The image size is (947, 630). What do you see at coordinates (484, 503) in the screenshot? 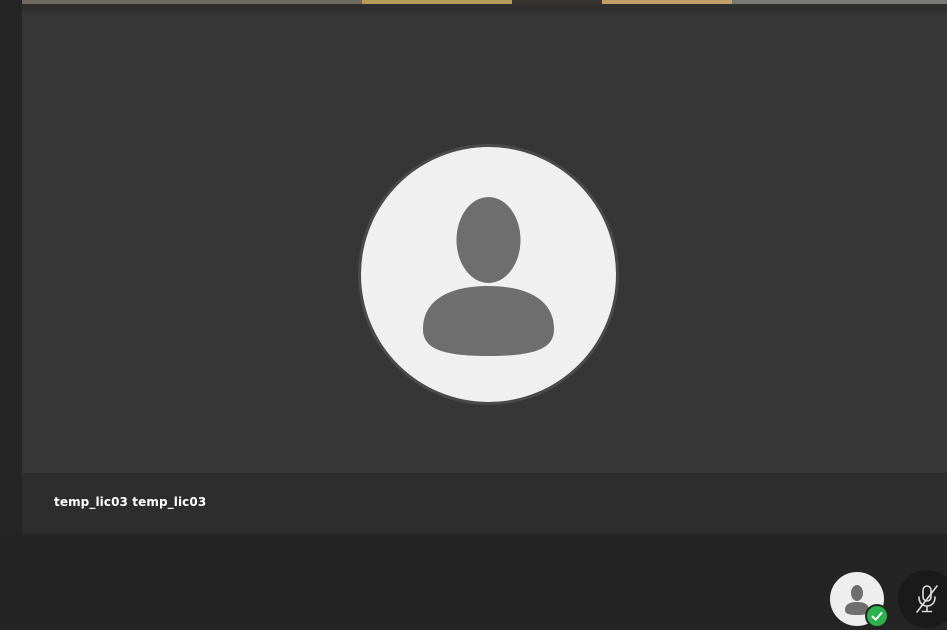
I see `participant-caption: temp_lic03 temp_lic03` at bounding box center [484, 503].